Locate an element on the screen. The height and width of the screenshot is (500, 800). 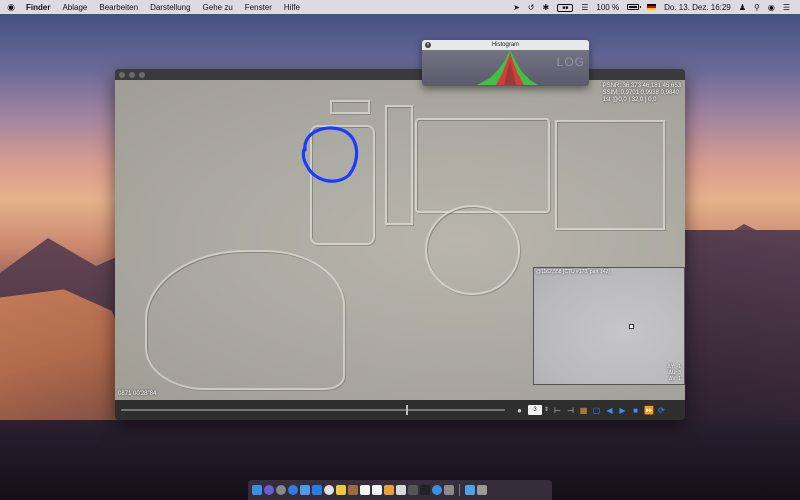
histogram-titlebar: × Histogram is located at coordinates (505, 45).